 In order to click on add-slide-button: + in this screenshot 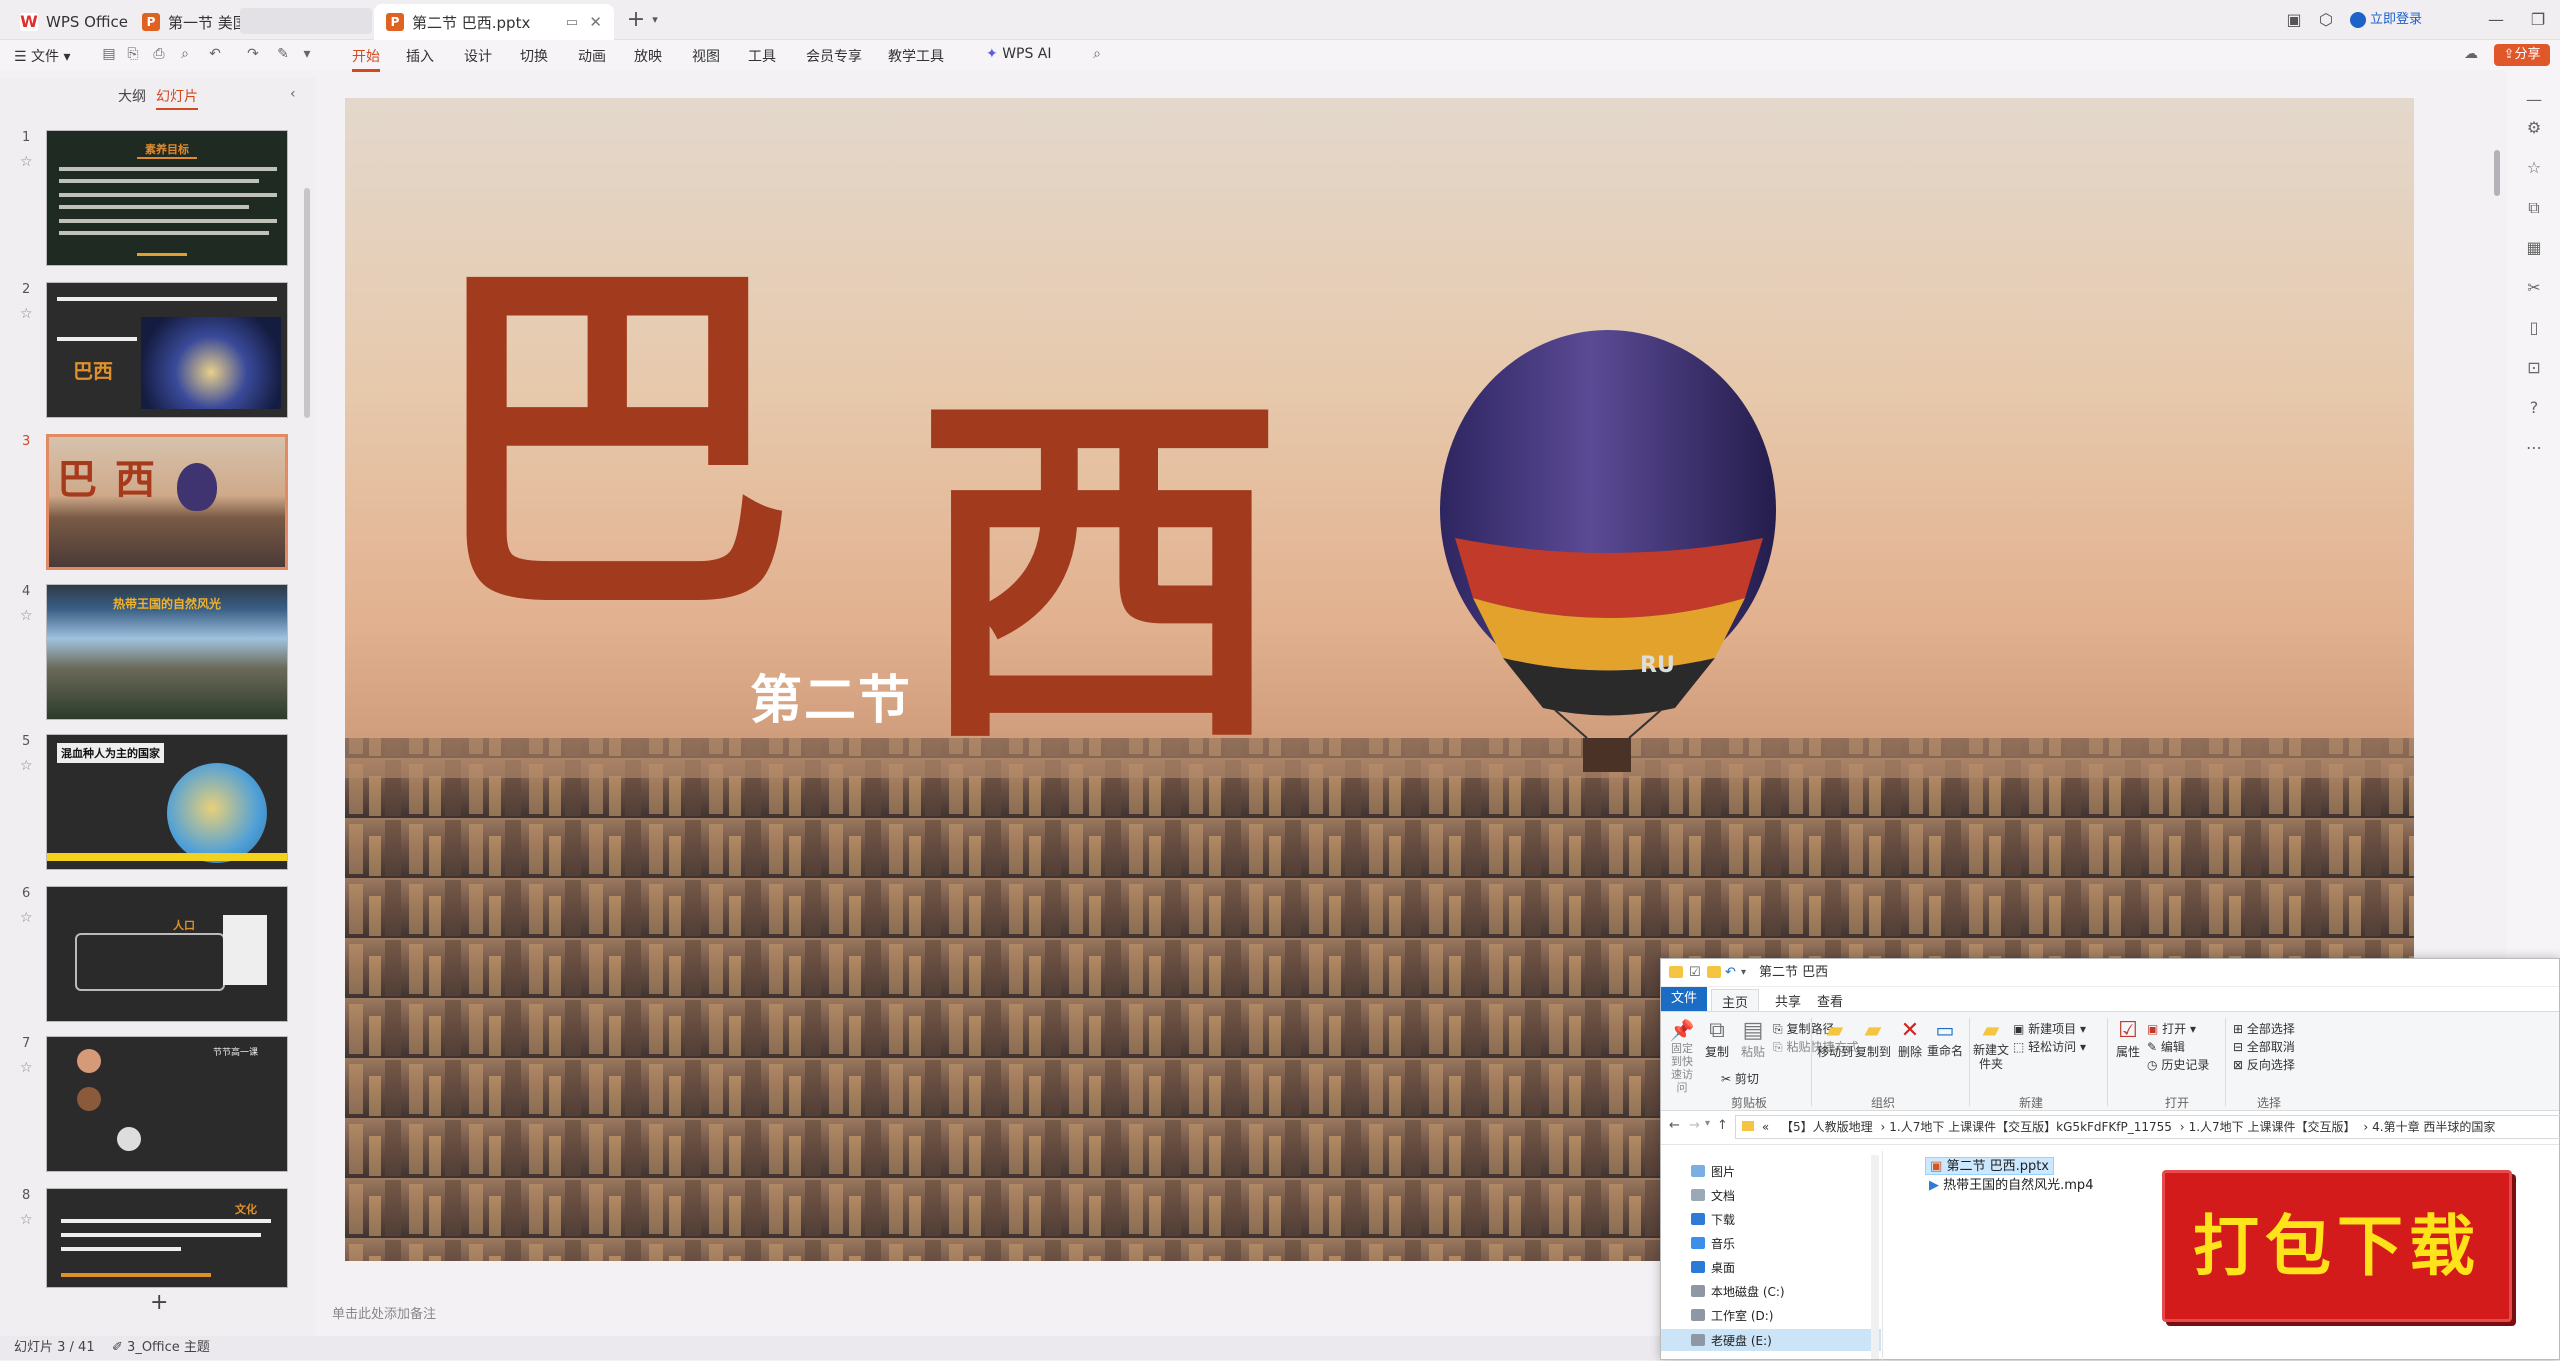, I will do `click(159, 1302)`.